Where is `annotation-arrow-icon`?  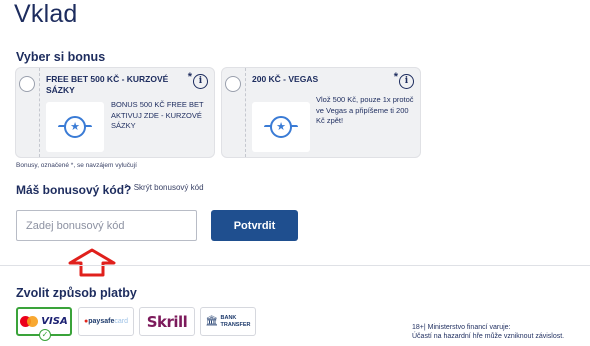
annotation-arrow-icon is located at coordinates (92, 262).